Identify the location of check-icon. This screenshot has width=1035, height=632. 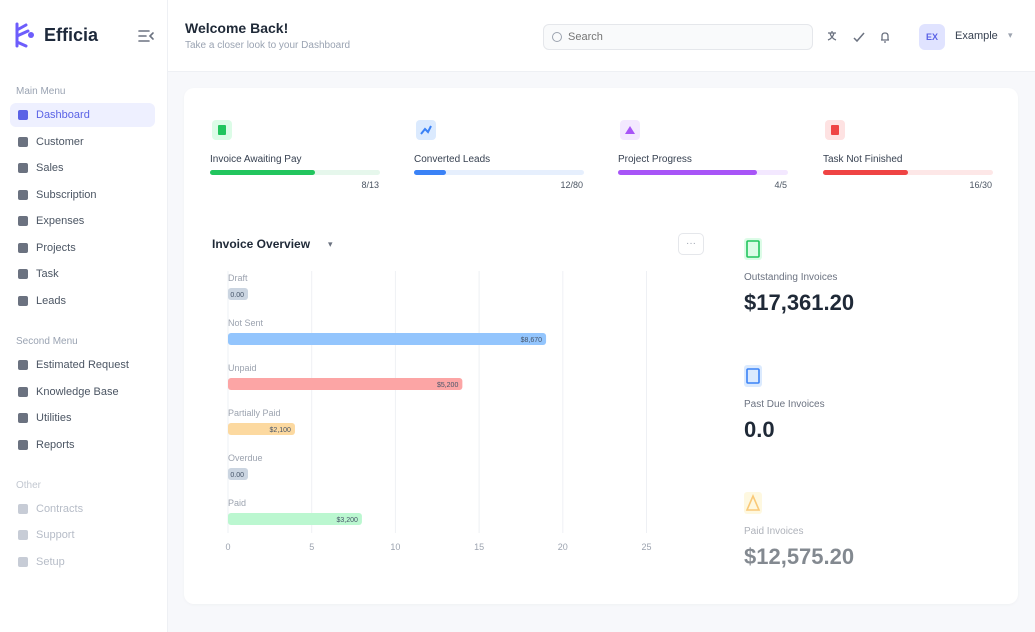
(859, 37).